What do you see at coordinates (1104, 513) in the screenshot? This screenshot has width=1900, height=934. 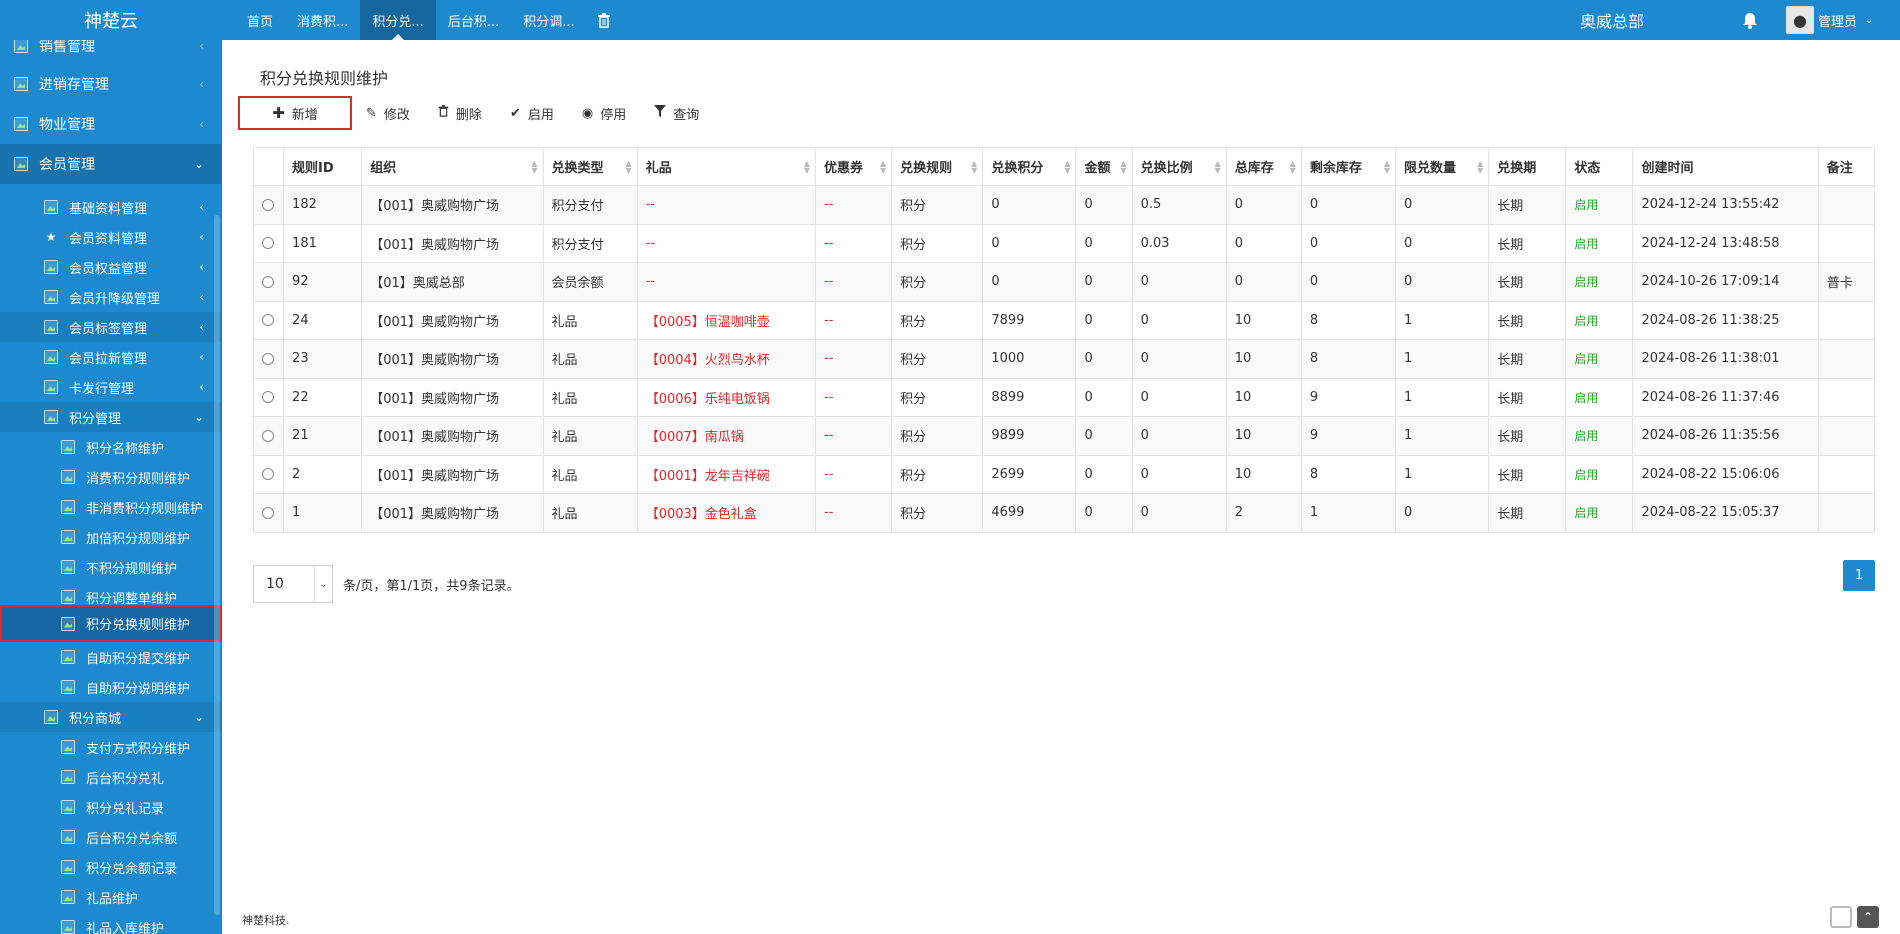 I see `cell-amount: 0` at bounding box center [1104, 513].